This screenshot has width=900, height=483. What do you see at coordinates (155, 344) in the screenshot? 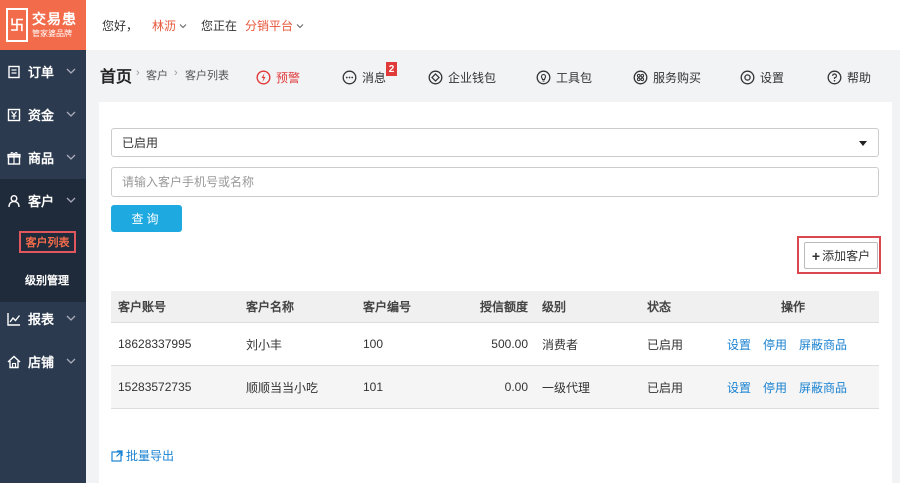
I see `customer-account: 18628337995` at bounding box center [155, 344].